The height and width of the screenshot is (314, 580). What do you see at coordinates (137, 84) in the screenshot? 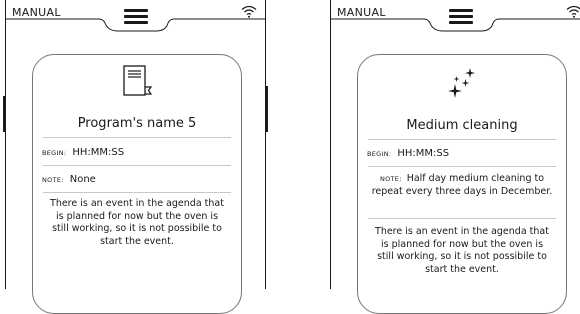
I see `book-icon` at bounding box center [137, 84].